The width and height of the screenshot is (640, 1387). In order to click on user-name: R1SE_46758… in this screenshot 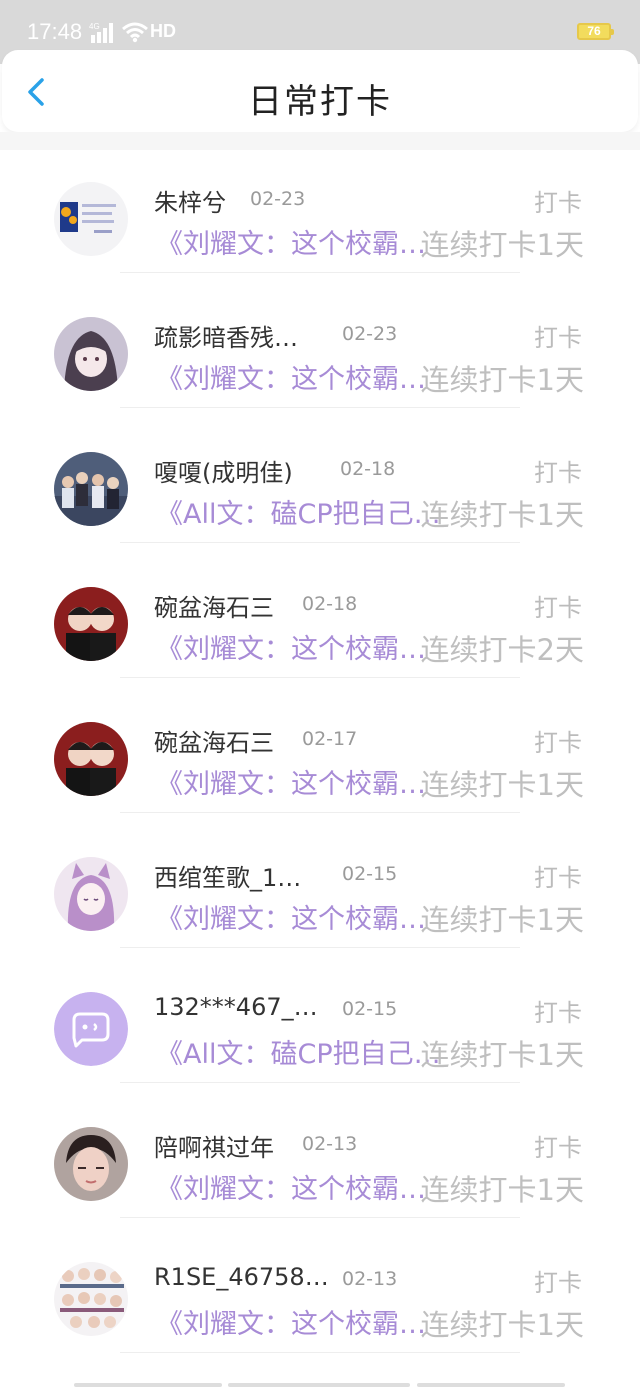, I will do `click(241, 1277)`.